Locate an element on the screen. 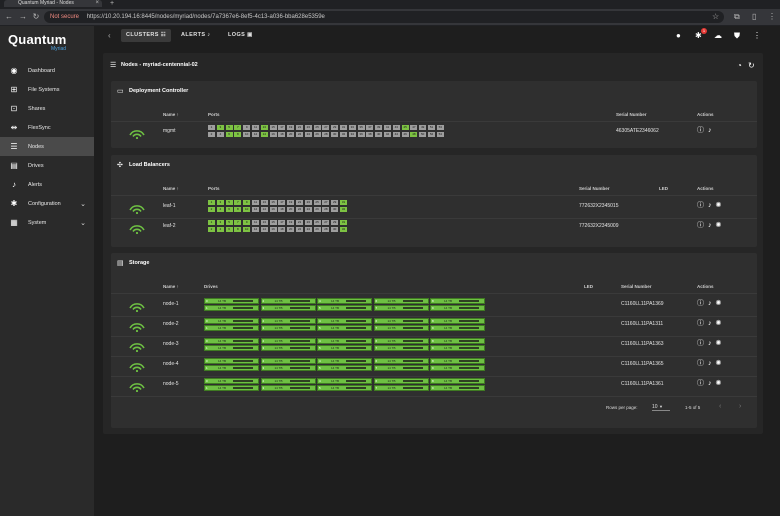 The height and width of the screenshot is (516, 780). port: 33 is located at coordinates (352, 127).